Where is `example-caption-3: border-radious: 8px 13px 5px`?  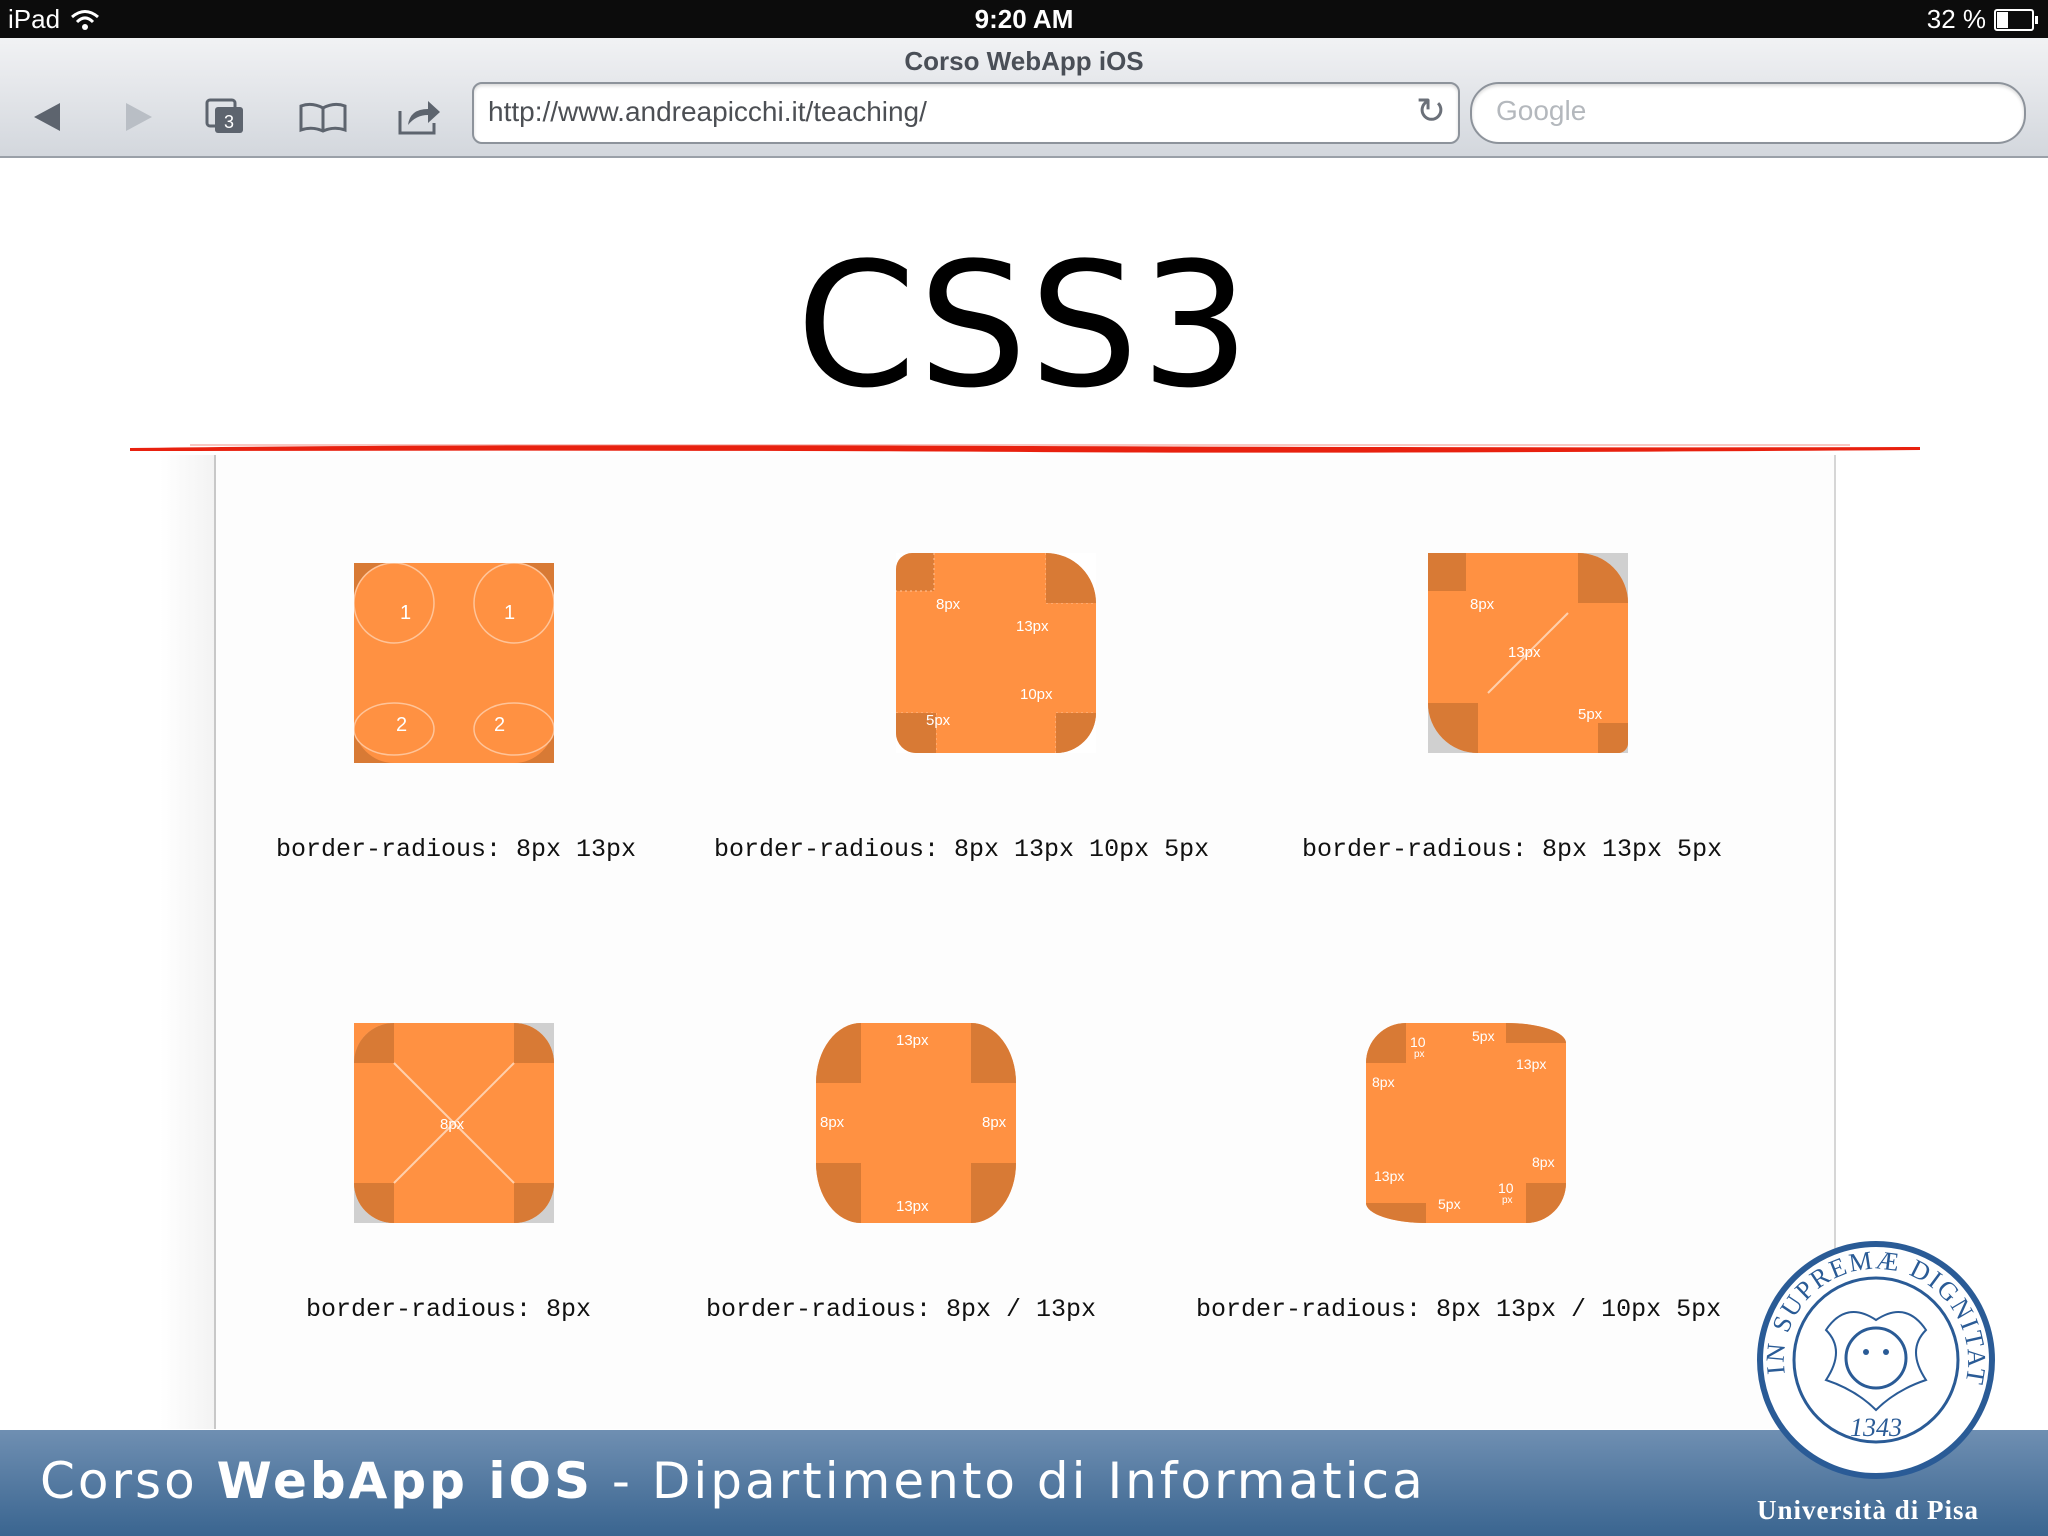
example-caption-3: border-radious: 8px 13px 5px is located at coordinates (1512, 849).